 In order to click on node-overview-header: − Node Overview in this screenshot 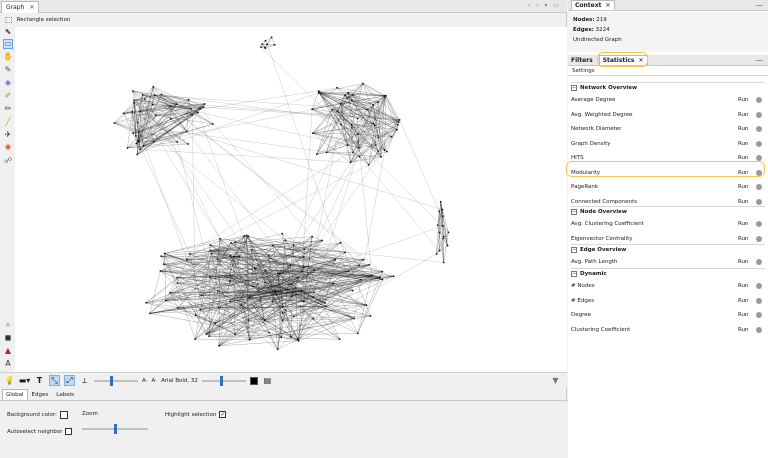, I will do `click(668, 211)`.